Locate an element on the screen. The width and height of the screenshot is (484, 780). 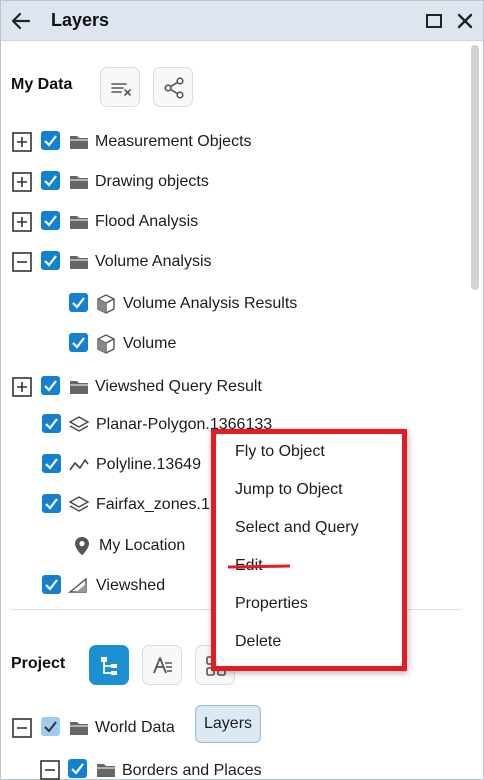
clear-list-button is located at coordinates (120, 87).